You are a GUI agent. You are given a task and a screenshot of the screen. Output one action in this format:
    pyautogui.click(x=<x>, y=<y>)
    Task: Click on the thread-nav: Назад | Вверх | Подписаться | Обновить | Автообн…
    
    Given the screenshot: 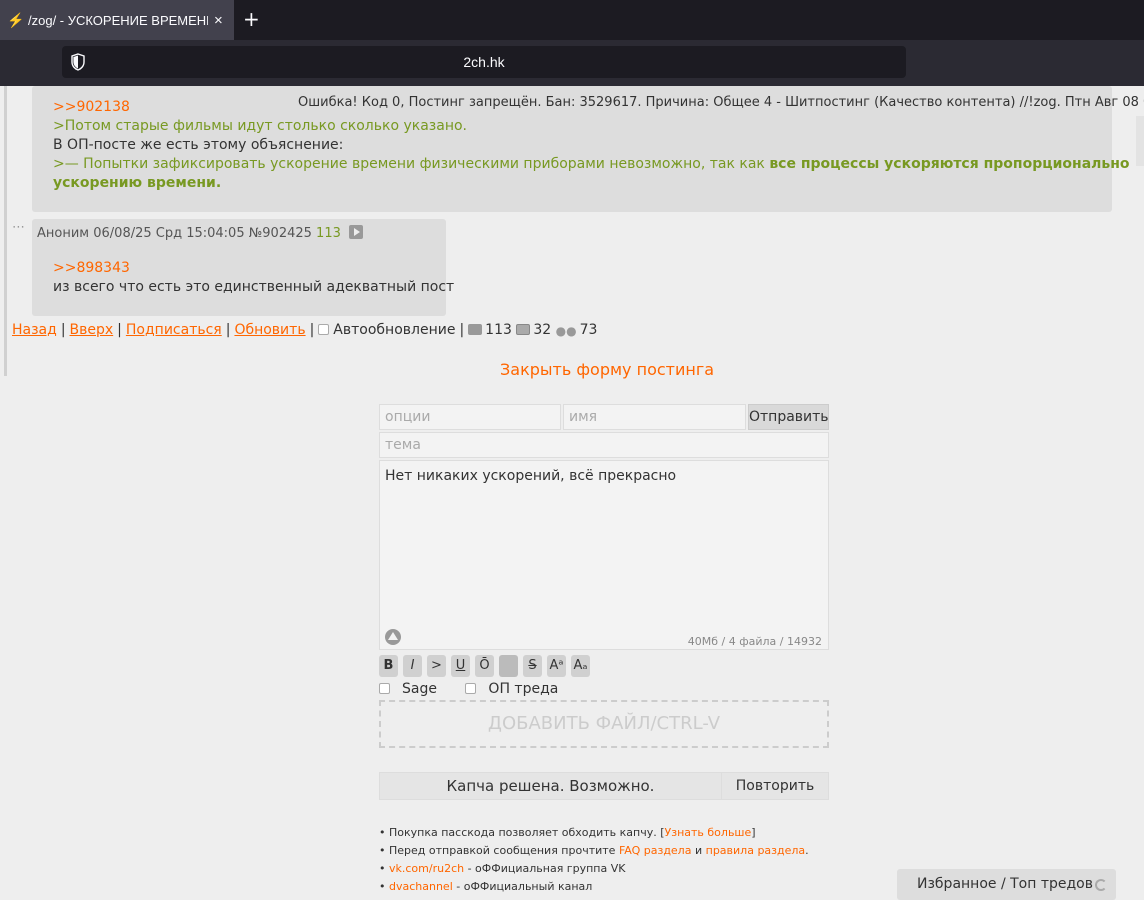 What is the action you would take?
    pyautogui.click(x=305, y=330)
    